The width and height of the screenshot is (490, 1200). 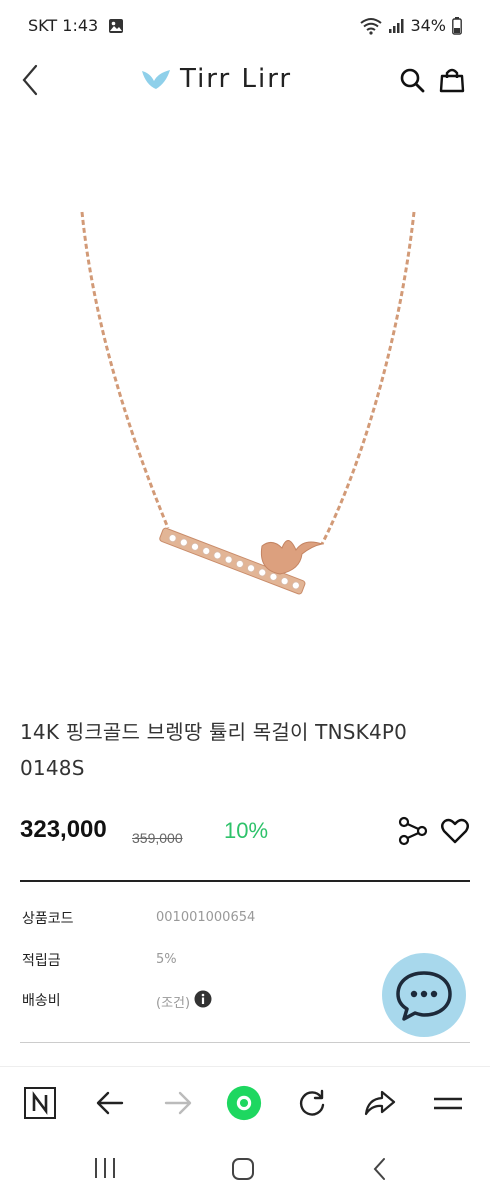 I want to click on wifi-icon, so click(x=371, y=26).